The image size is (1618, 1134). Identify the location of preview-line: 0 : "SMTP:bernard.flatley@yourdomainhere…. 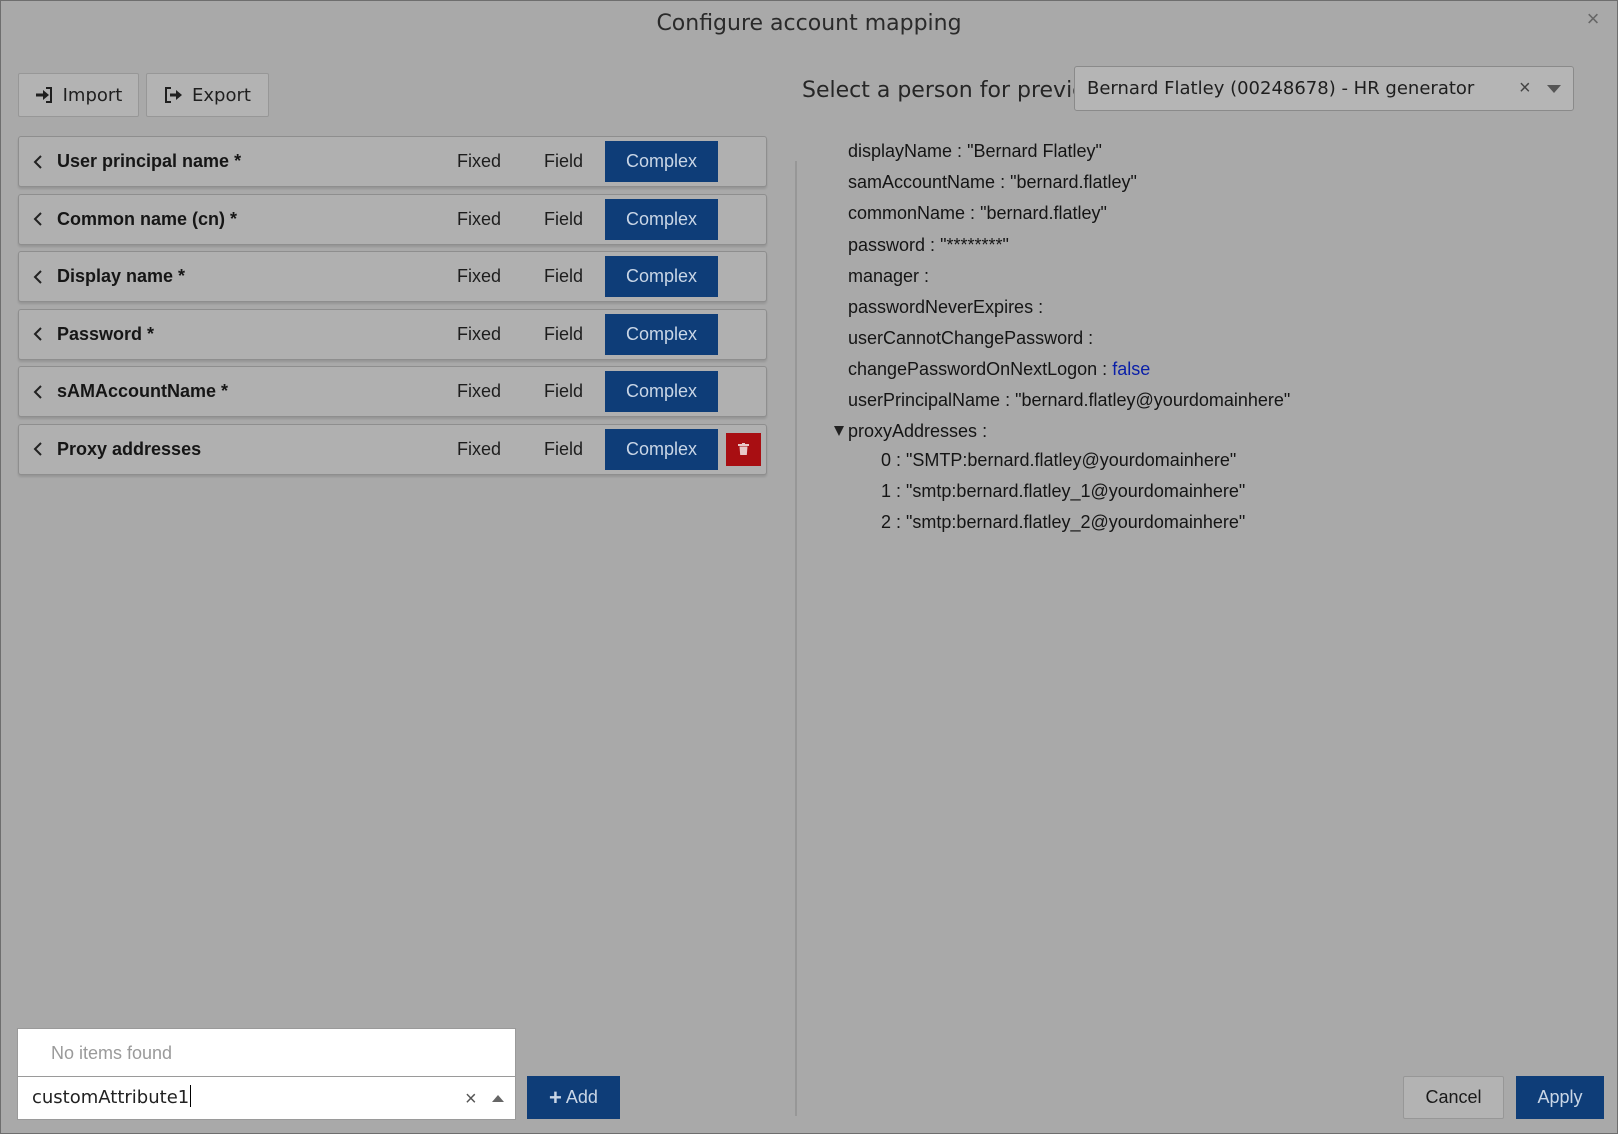
(1059, 460).